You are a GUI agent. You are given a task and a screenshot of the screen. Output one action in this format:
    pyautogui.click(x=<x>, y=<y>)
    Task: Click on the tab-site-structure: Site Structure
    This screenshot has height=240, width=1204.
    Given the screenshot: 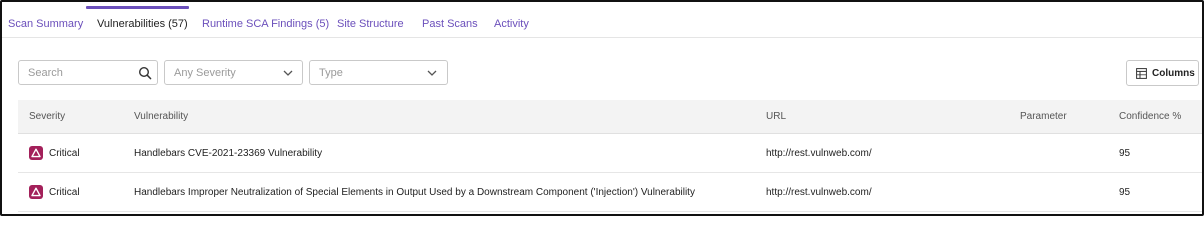 What is the action you would take?
    pyautogui.click(x=370, y=24)
    